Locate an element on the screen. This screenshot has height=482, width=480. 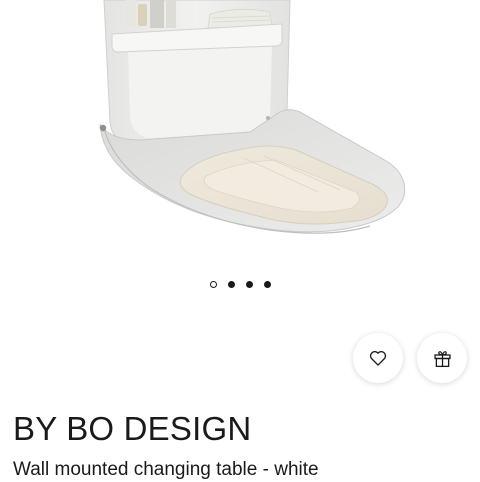
heart-icon is located at coordinates (378, 358).